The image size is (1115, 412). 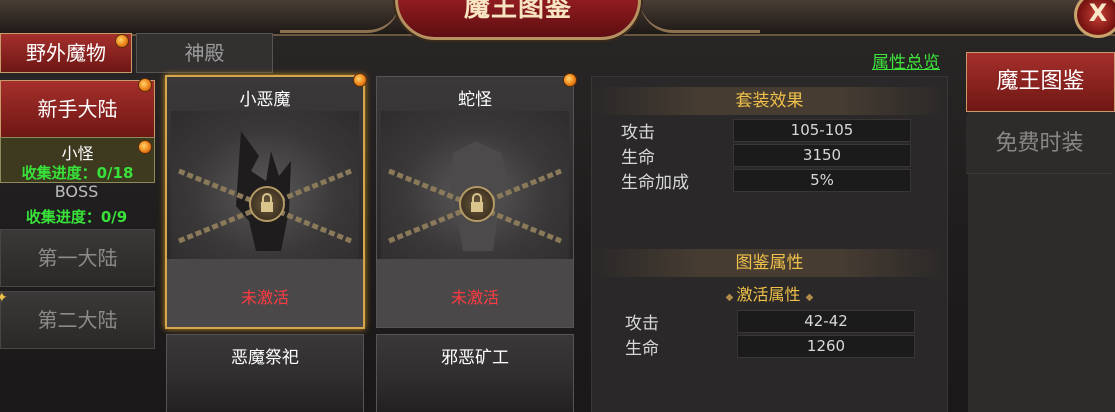 I want to click on set-effect-header: 套装效果, so click(x=769, y=101).